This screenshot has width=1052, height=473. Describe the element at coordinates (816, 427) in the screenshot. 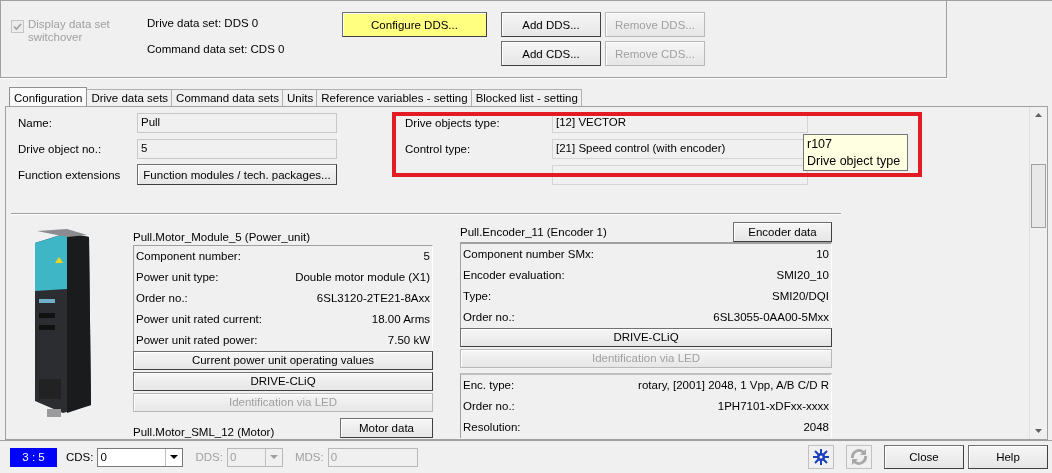

I see `info-value: 2048` at that location.